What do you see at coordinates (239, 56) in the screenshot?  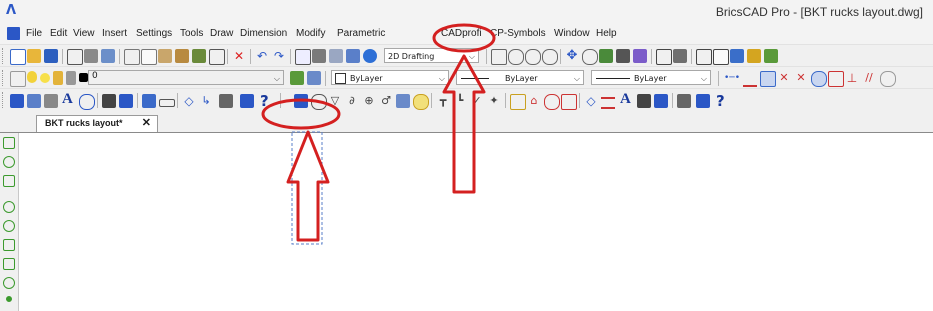 I see `delete-icon: ✕` at bounding box center [239, 56].